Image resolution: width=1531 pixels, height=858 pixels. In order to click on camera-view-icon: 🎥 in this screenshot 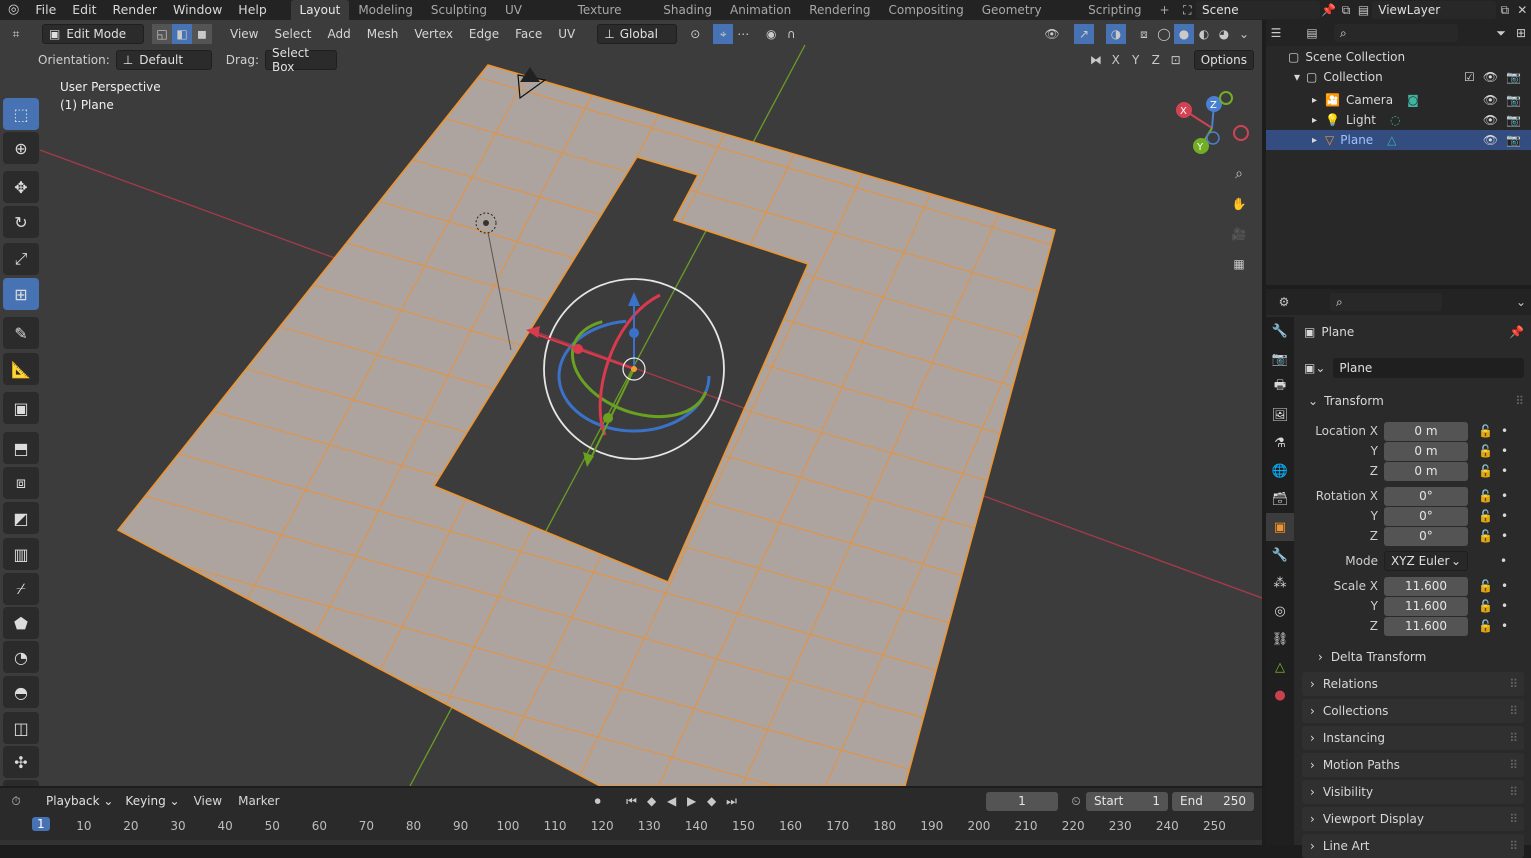, I will do `click(1239, 234)`.